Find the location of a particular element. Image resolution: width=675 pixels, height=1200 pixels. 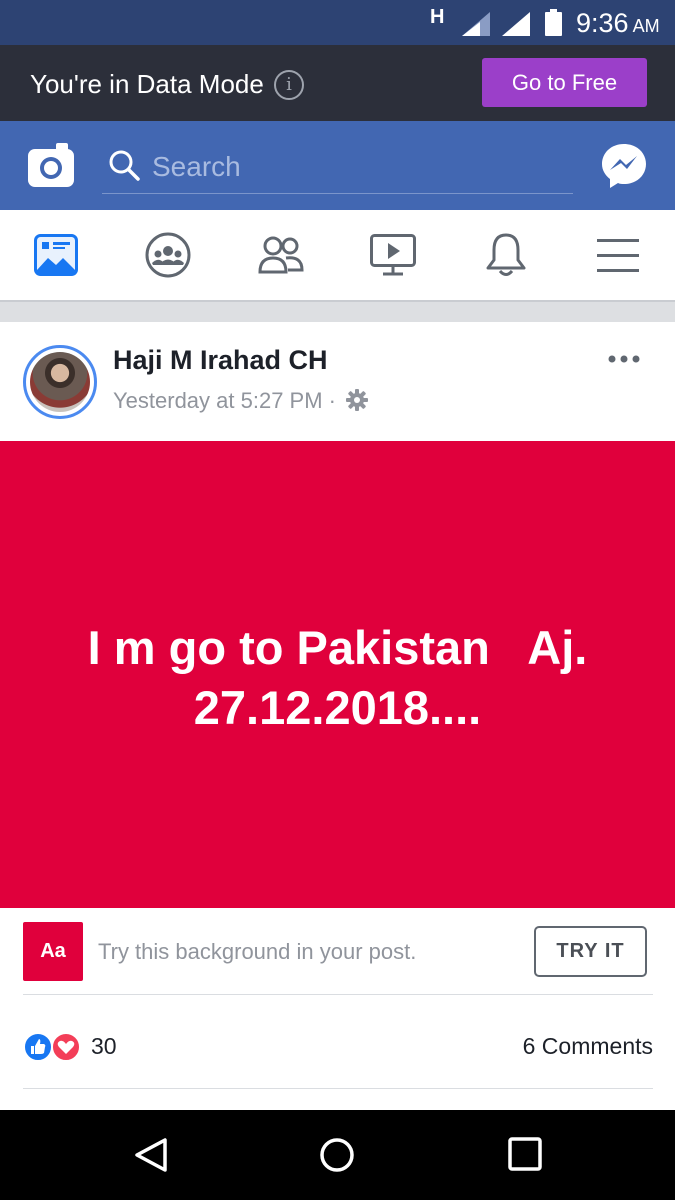

bell-icon is located at coordinates (506, 254).